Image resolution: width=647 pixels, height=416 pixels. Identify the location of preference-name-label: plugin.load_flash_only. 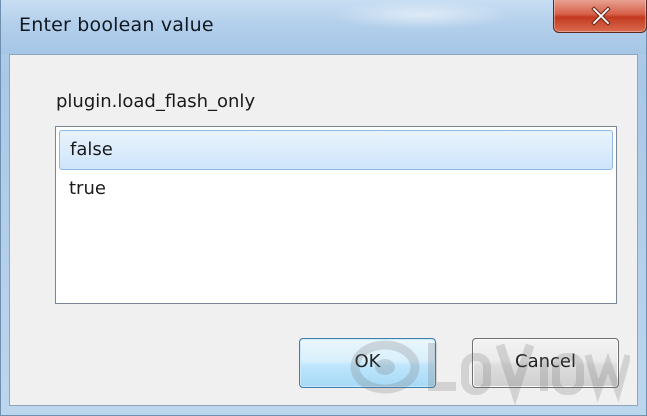
(156, 101).